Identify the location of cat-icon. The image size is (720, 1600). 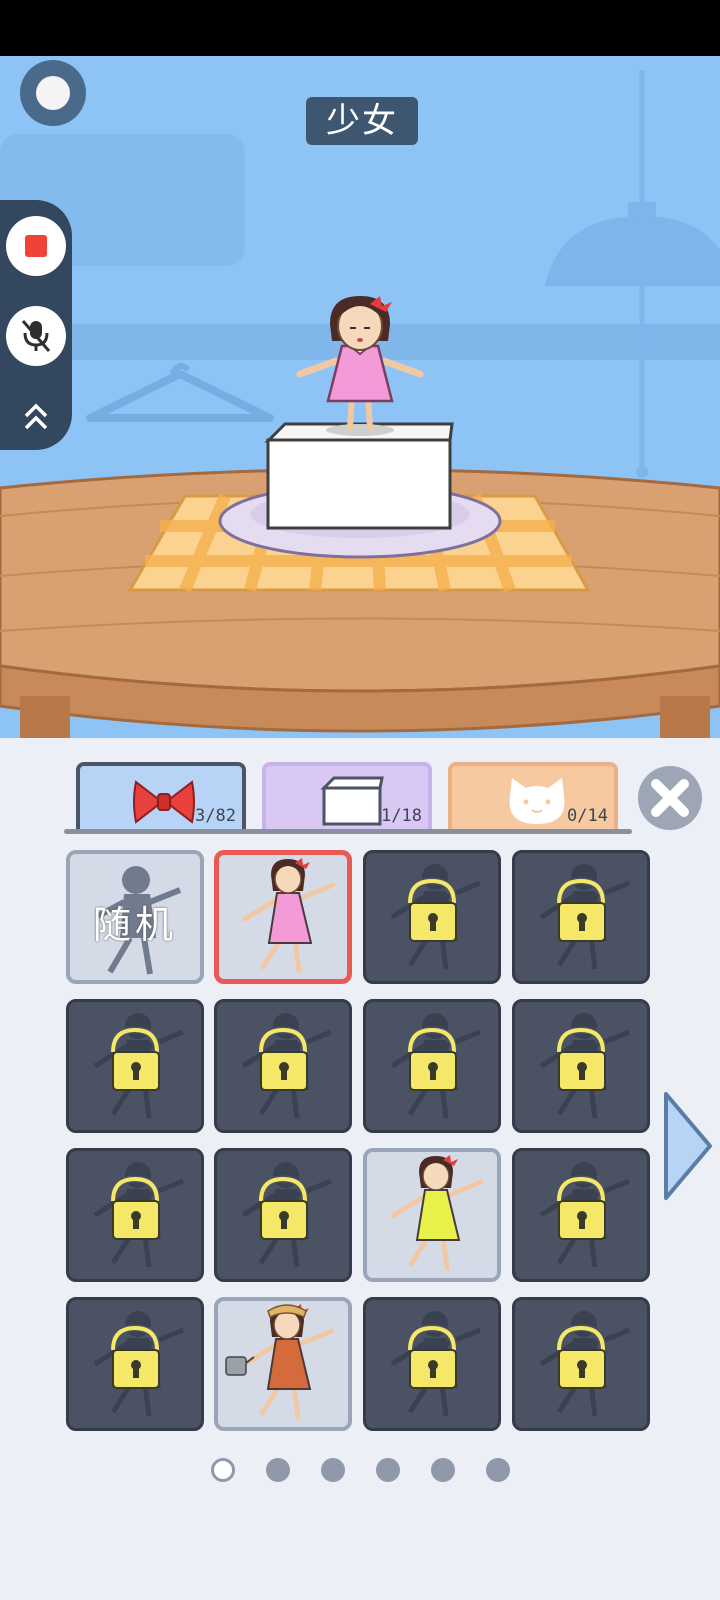
(537, 801).